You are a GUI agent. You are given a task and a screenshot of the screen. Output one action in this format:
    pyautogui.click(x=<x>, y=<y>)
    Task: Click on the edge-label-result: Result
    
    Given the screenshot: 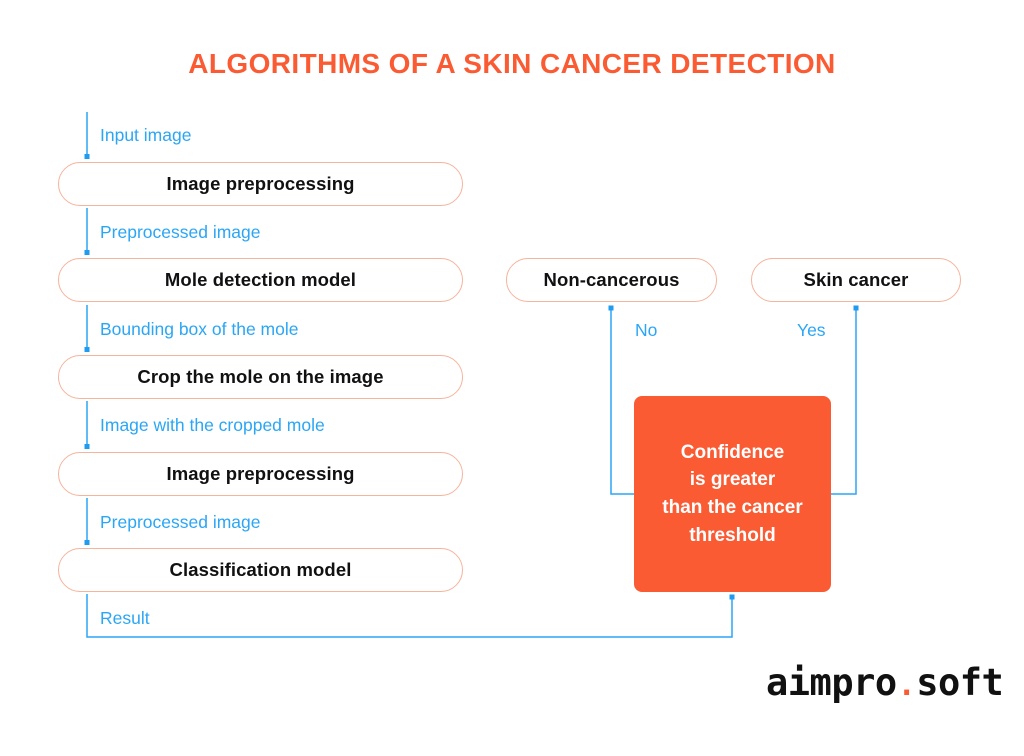 What is the action you would take?
    pyautogui.click(x=125, y=618)
    